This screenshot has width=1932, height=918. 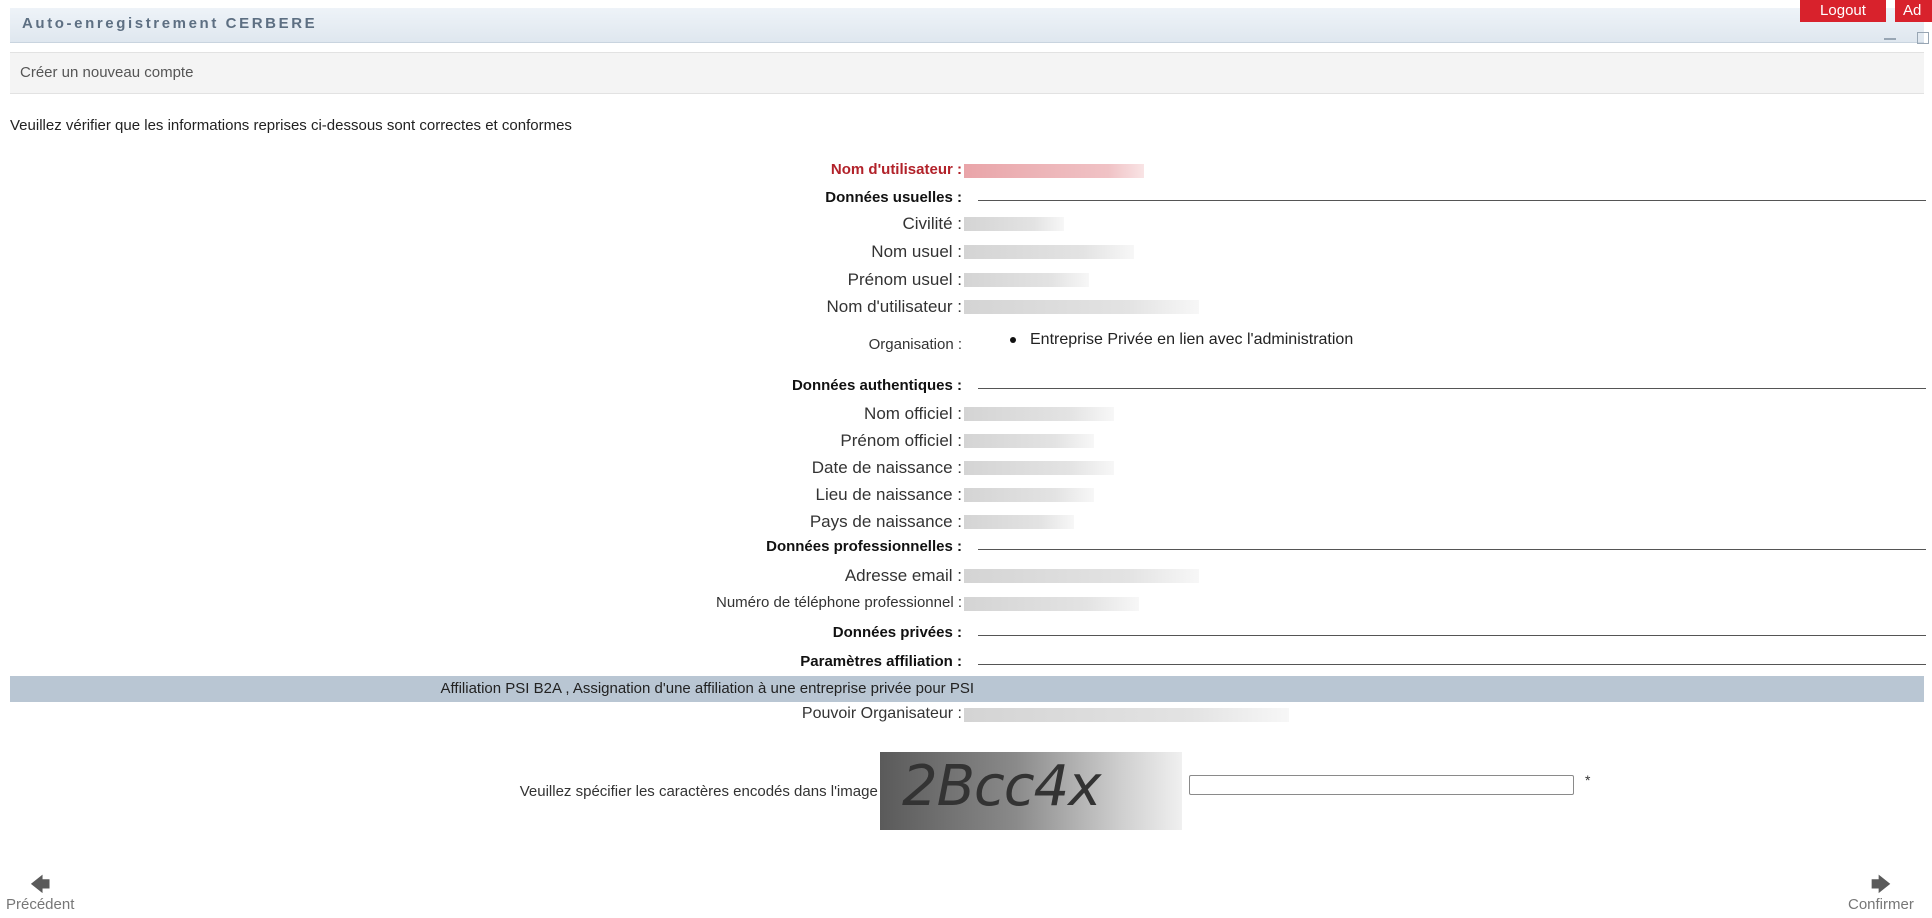 I want to click on captcha-code-text: 2Bcc4x, so click(x=1001, y=786).